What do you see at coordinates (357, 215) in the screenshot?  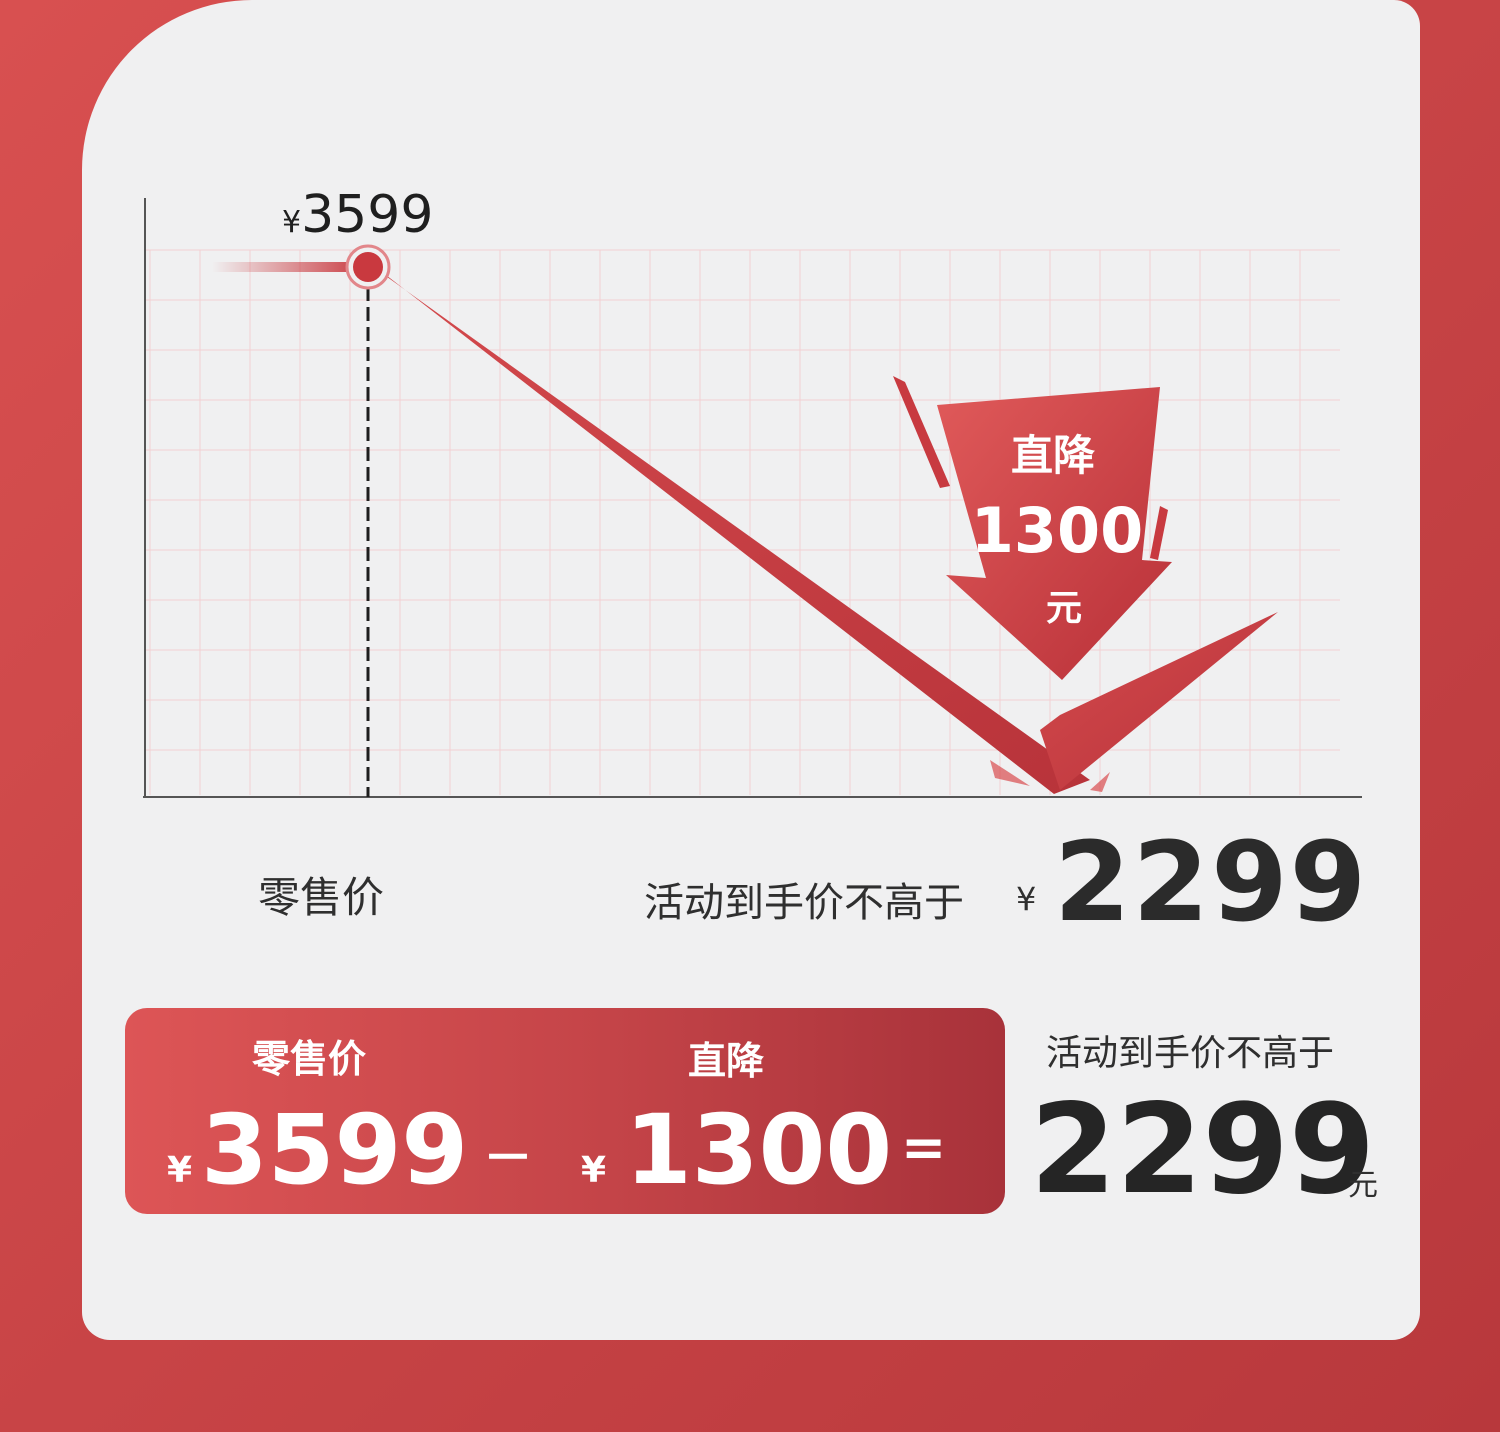 I see `retail-point-label: ¥3599` at bounding box center [357, 215].